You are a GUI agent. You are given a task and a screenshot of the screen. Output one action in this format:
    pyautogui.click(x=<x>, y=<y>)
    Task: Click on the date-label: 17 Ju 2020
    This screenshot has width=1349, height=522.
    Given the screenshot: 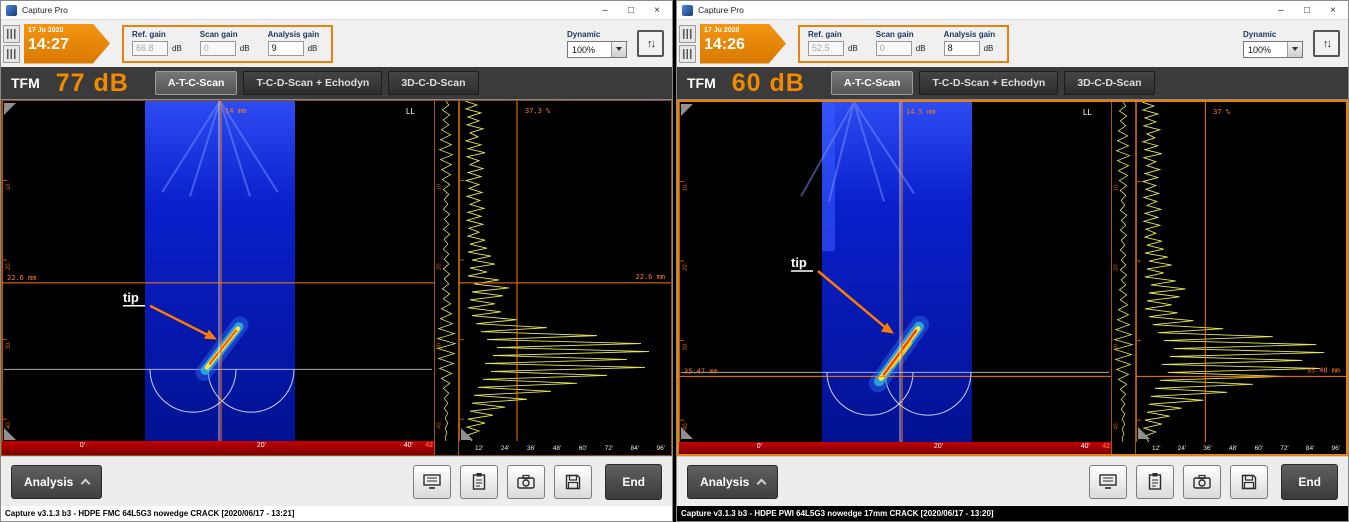 What is the action you would take?
    pyautogui.click(x=722, y=30)
    